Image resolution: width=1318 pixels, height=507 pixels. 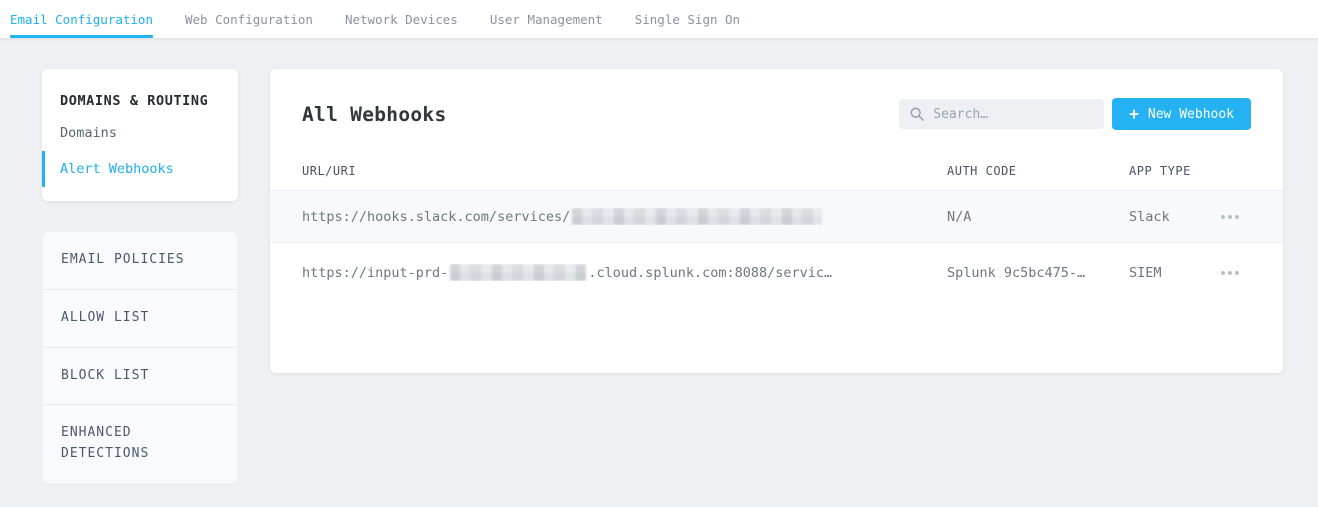 I want to click on panel-header: All Webhooks + New Webhook, so click(x=776, y=110).